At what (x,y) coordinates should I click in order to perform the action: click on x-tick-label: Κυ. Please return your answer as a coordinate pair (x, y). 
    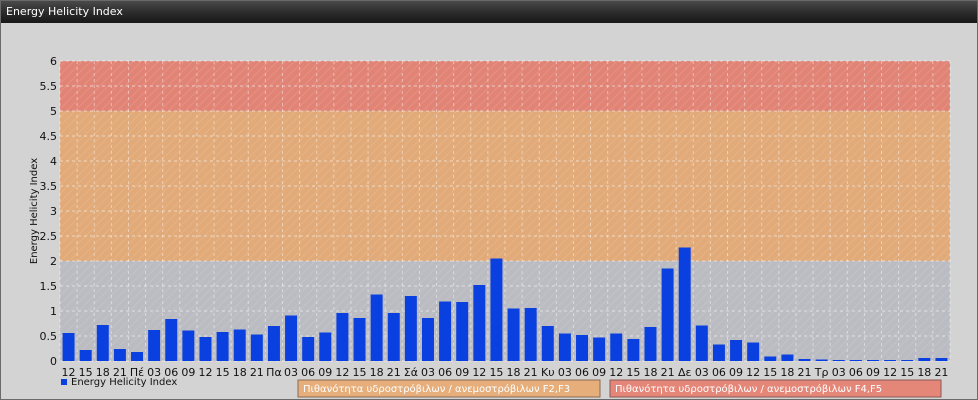
    Looking at the image, I should click on (548, 372).